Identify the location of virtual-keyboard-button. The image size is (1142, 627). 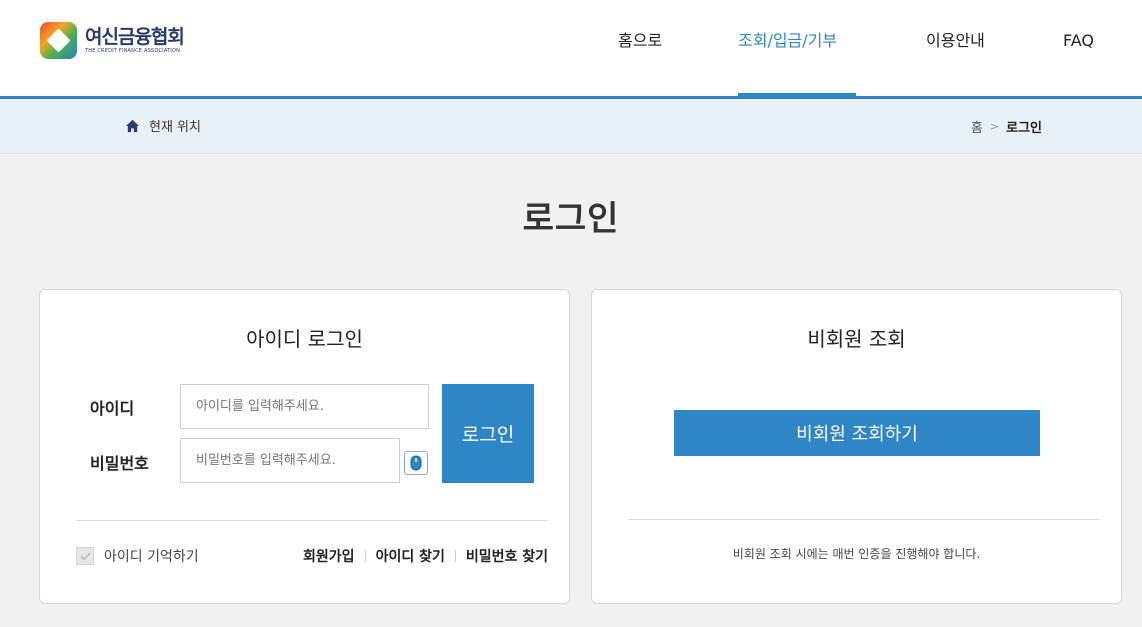
(416, 463).